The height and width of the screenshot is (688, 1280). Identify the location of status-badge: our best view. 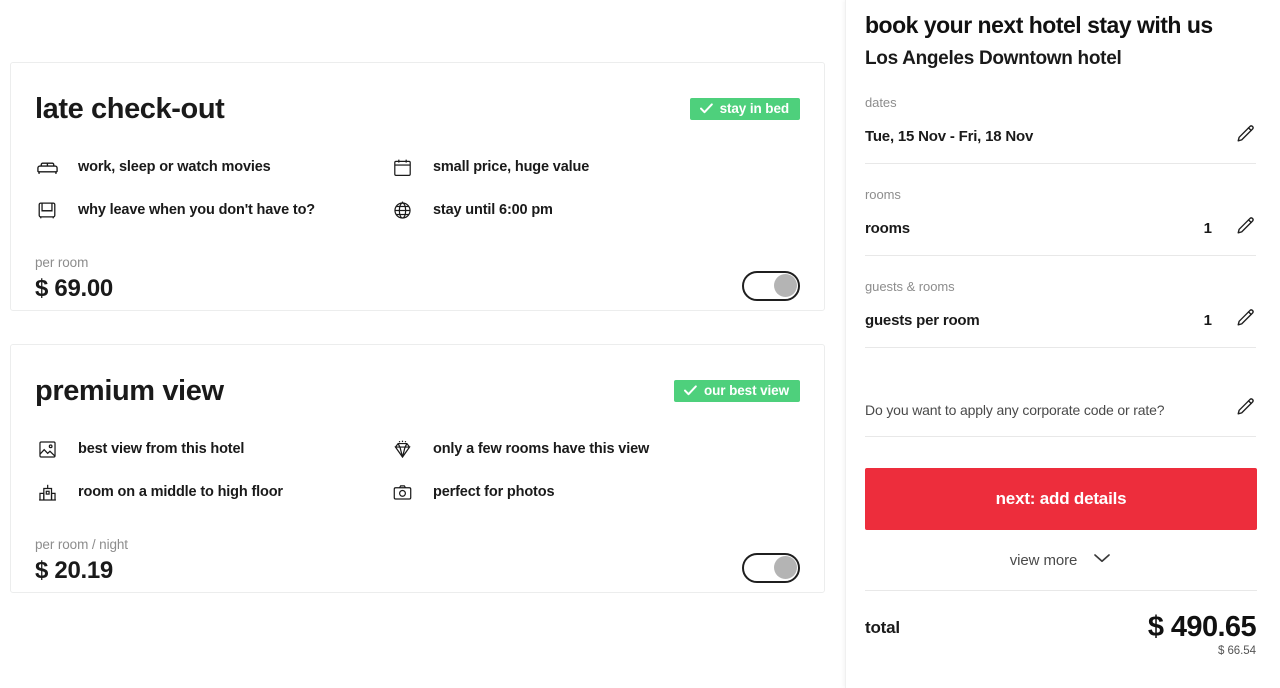
(737, 391).